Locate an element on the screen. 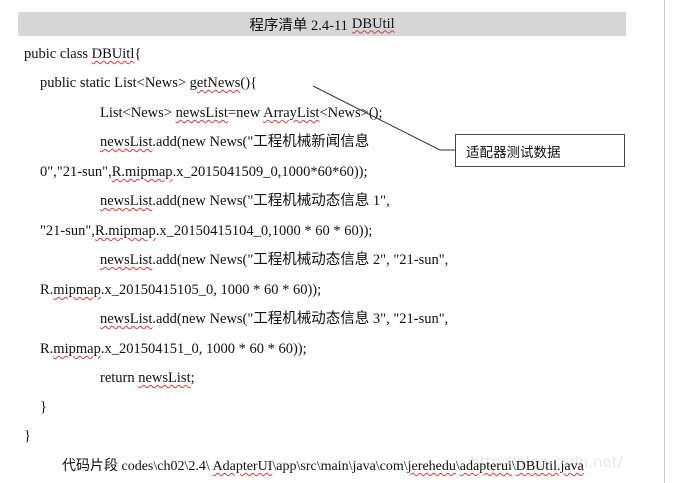 This screenshot has width=679, height=483. callout-label: 适配器测试数据 is located at coordinates (513, 152).